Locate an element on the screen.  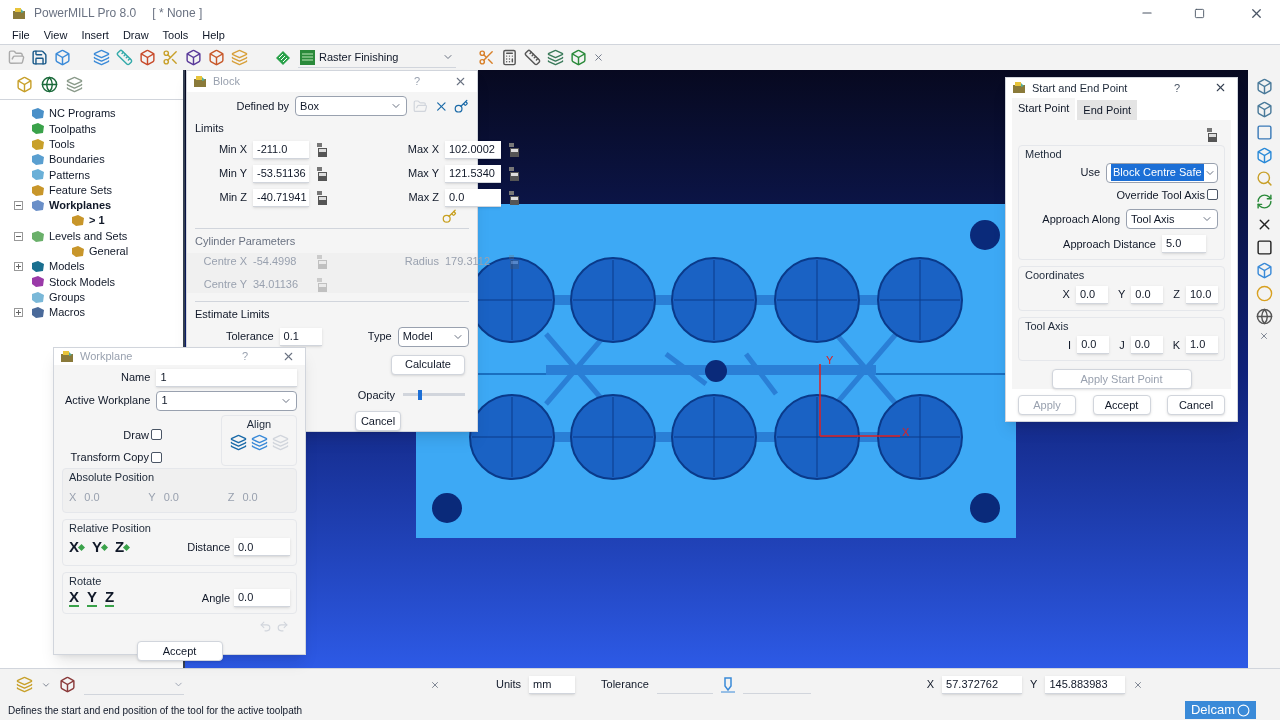
scissors-icon is located at coordinates (486, 57).